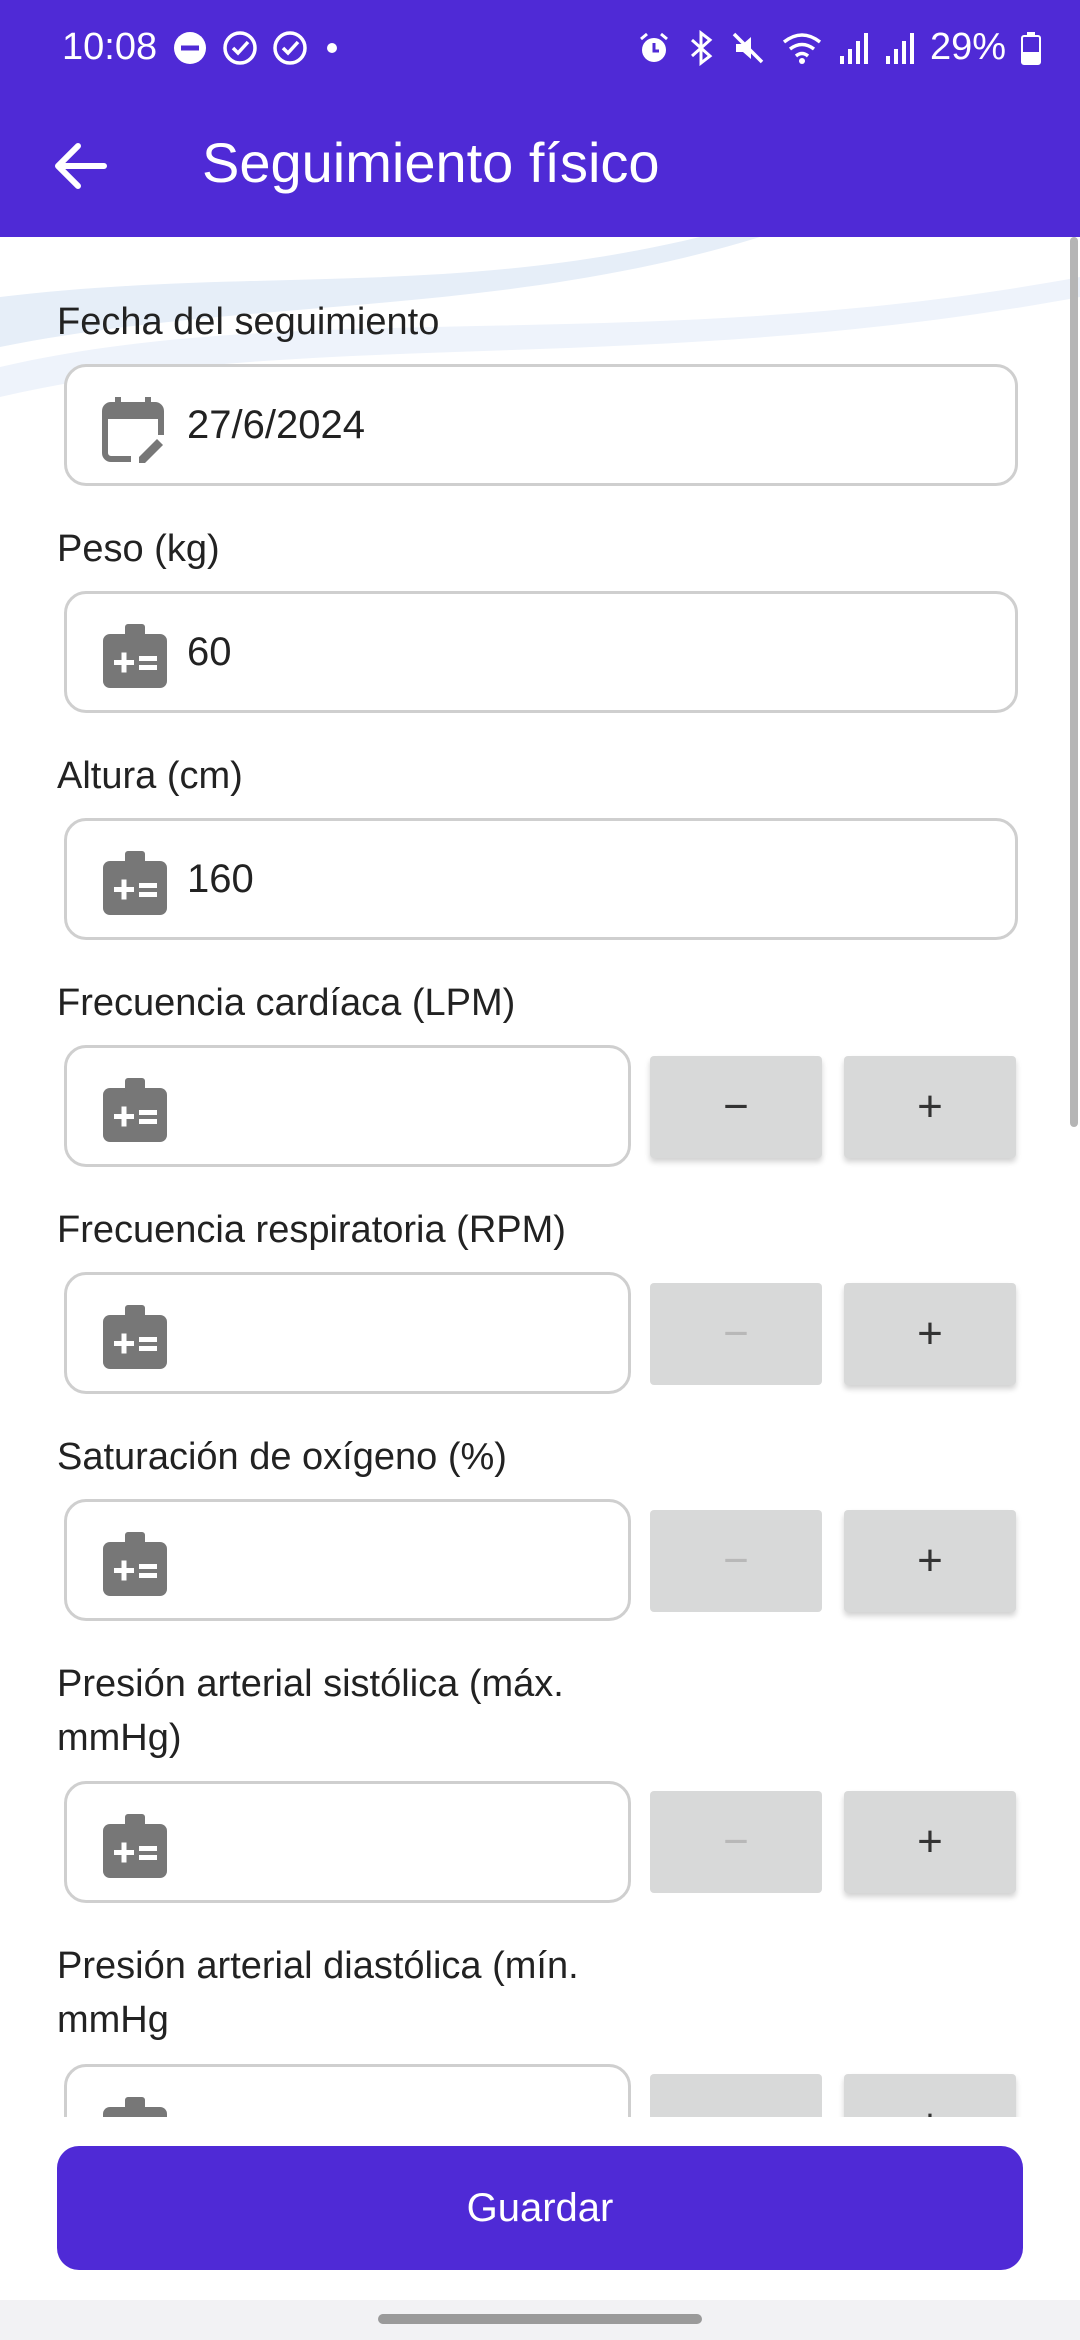 The image size is (1080, 2340). What do you see at coordinates (736, 1842) in the screenshot?
I see `systolic-decrement-button: −` at bounding box center [736, 1842].